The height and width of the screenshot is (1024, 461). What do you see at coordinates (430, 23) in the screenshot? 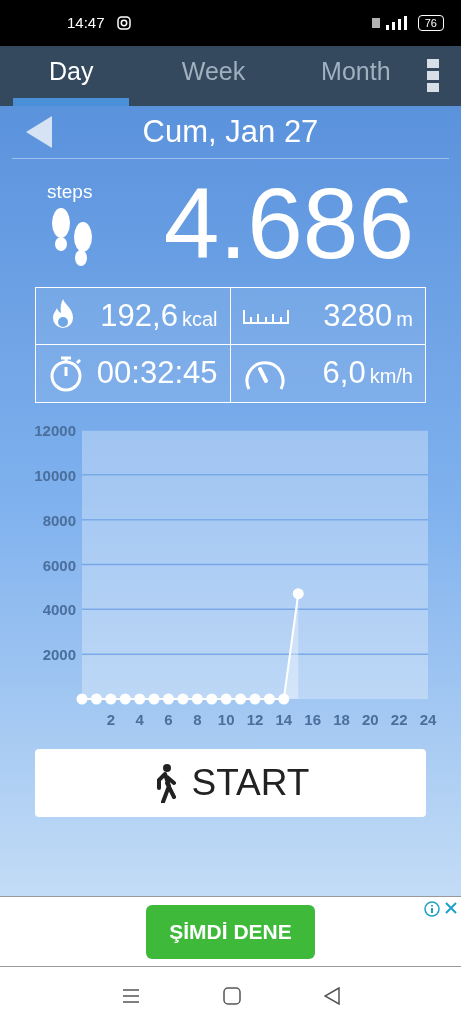
I see `battery-indicator: 76` at bounding box center [430, 23].